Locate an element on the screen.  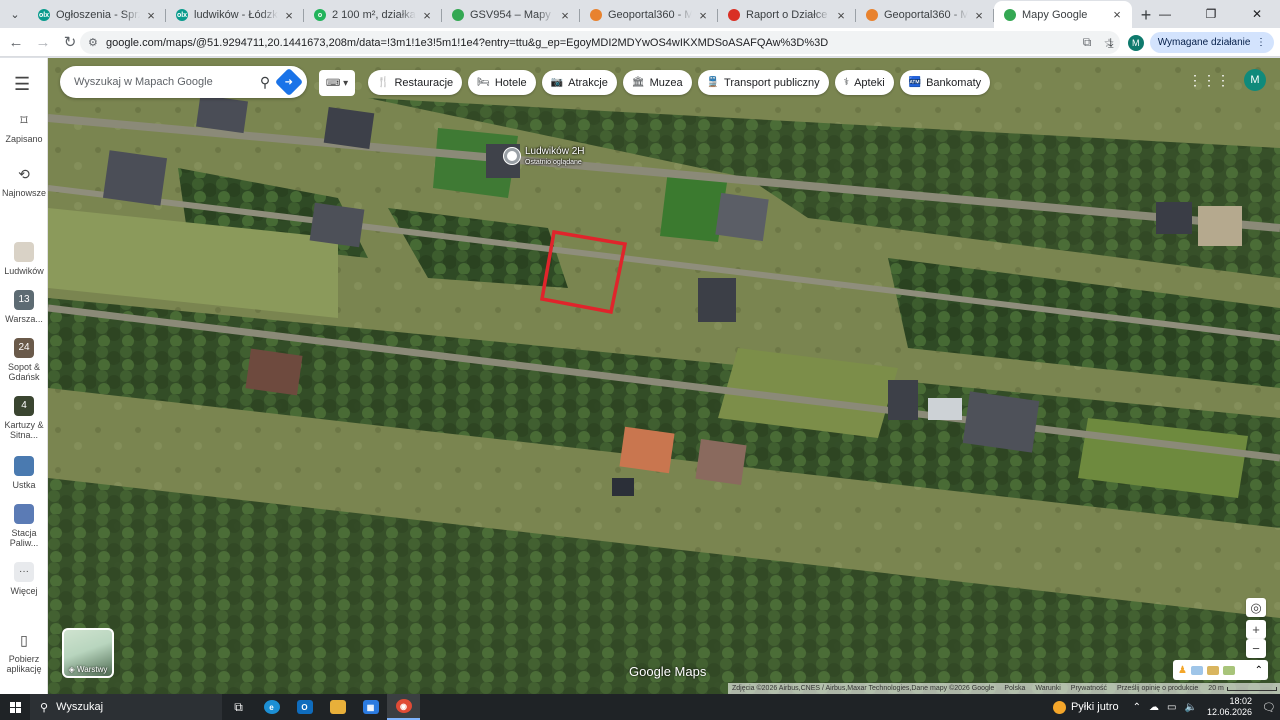
link-privacy: Prywatność is located at coordinates (1089, 688).